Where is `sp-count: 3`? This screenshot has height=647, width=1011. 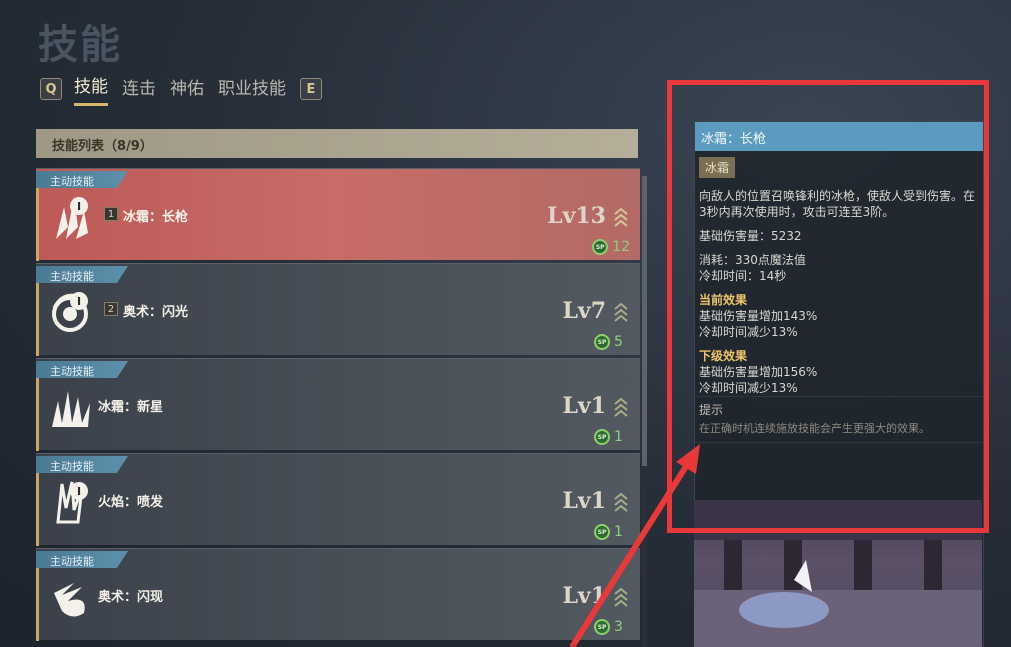
sp-count: 3 is located at coordinates (618, 627).